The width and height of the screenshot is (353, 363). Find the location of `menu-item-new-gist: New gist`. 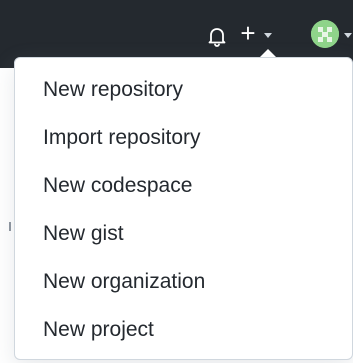

menu-item-new-gist: New gist is located at coordinates (183, 234).